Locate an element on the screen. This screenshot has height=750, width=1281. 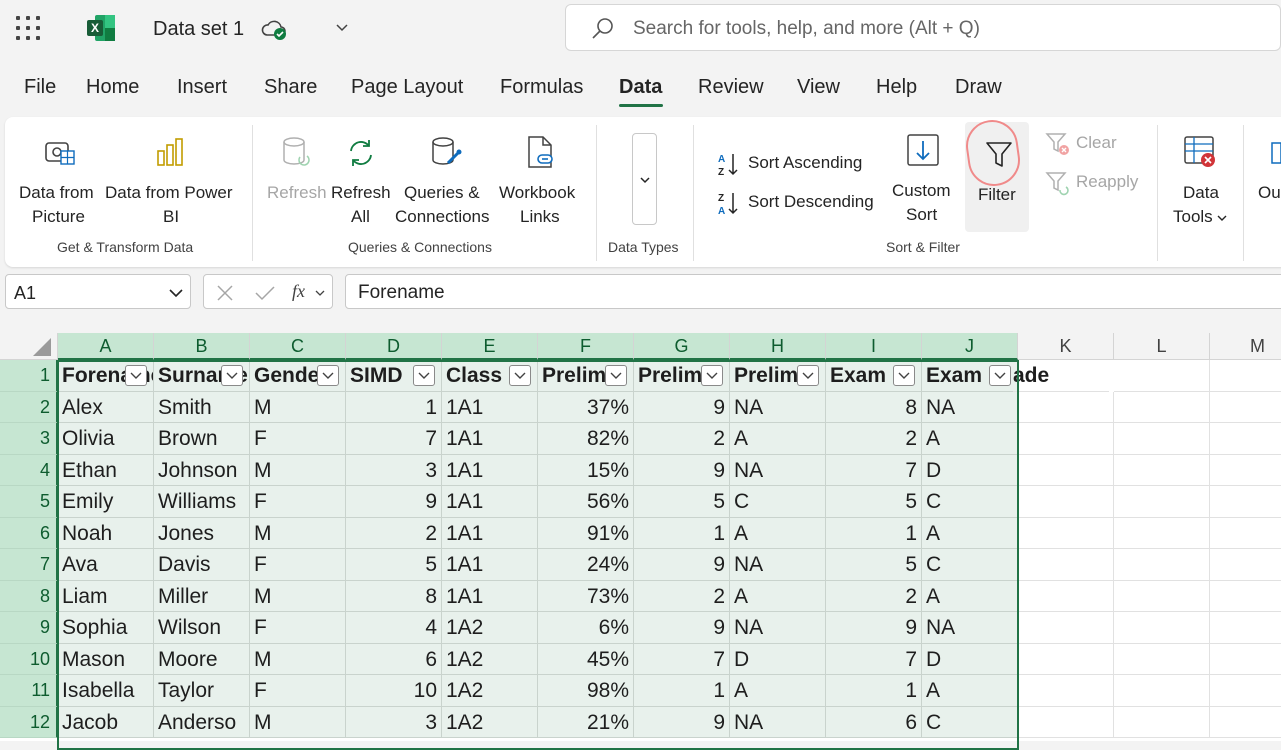
row-header-4: 4 is located at coordinates (29, 470).